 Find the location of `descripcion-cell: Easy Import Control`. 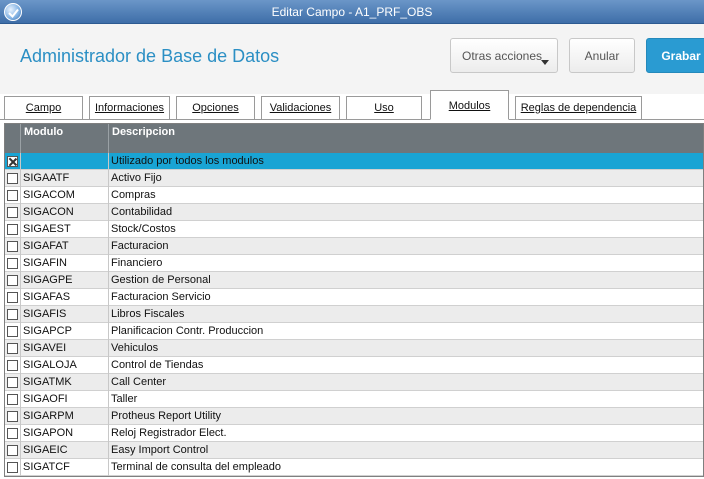

descripcion-cell: Easy Import Control is located at coordinates (406, 450).